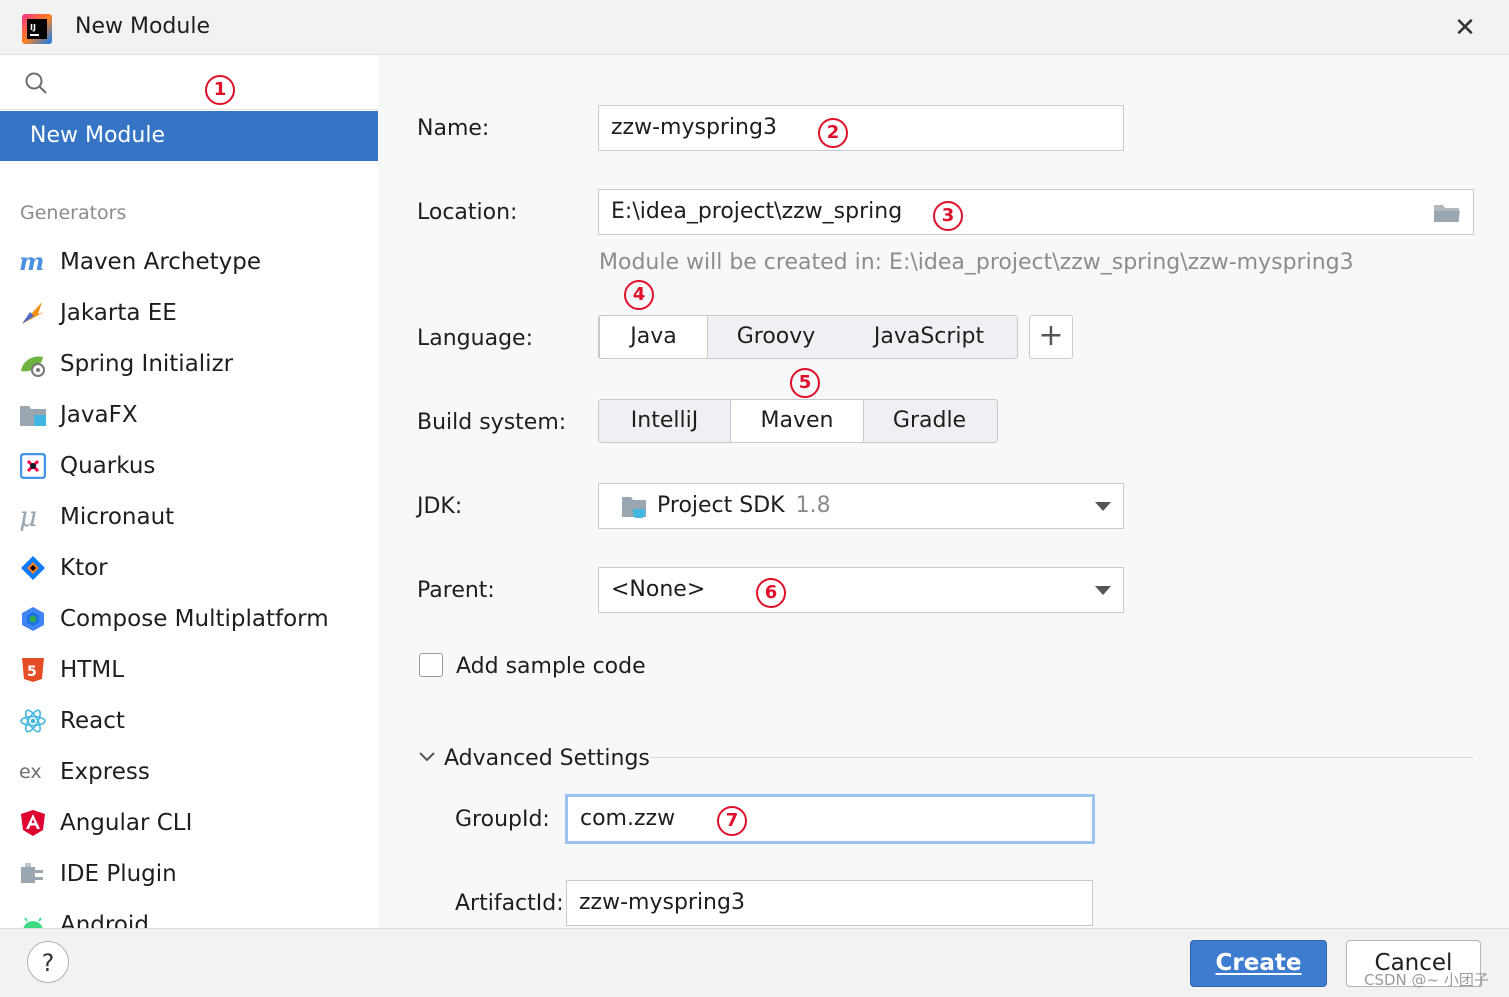 The height and width of the screenshot is (997, 1509). I want to click on sidebar-item-ktor: Ktor, so click(189, 567).